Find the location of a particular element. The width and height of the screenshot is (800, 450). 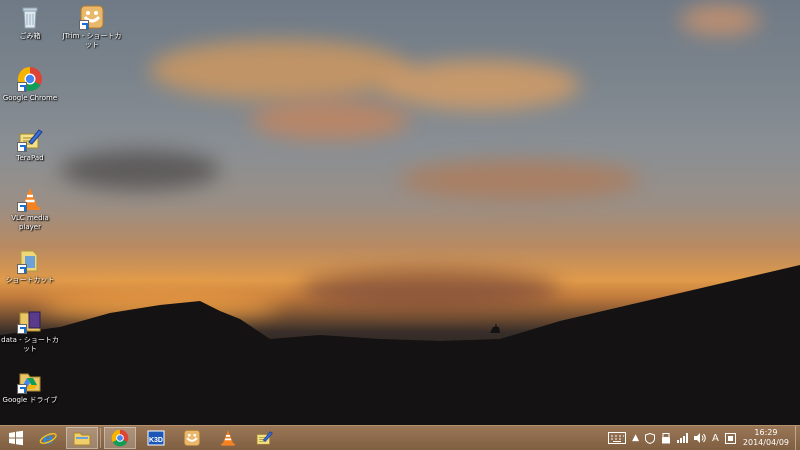

vlc-icon is located at coordinates (228, 438).